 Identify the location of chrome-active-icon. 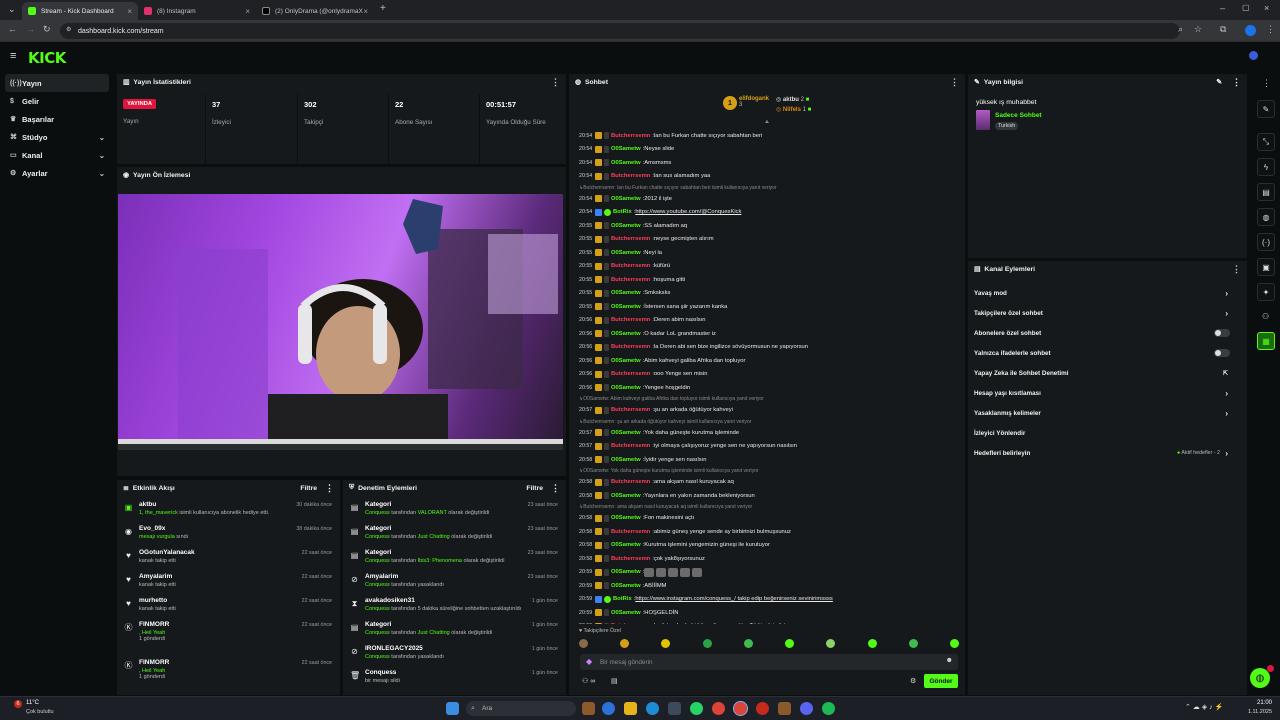
(740, 708).